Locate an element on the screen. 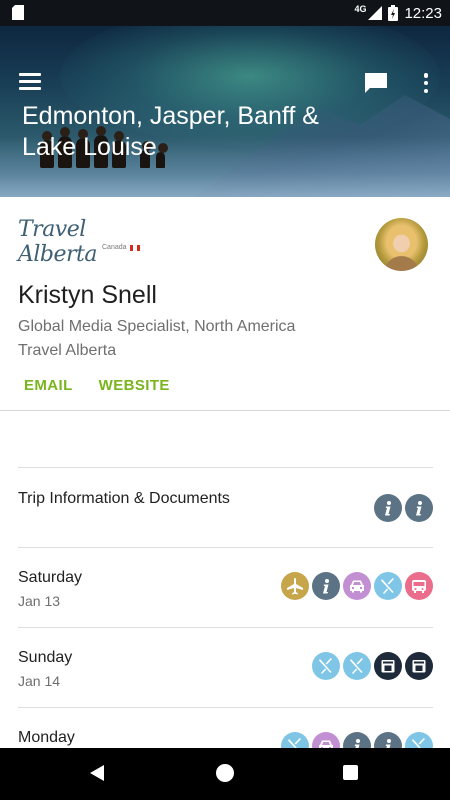  canada-flag-icon is located at coordinates (135, 248).